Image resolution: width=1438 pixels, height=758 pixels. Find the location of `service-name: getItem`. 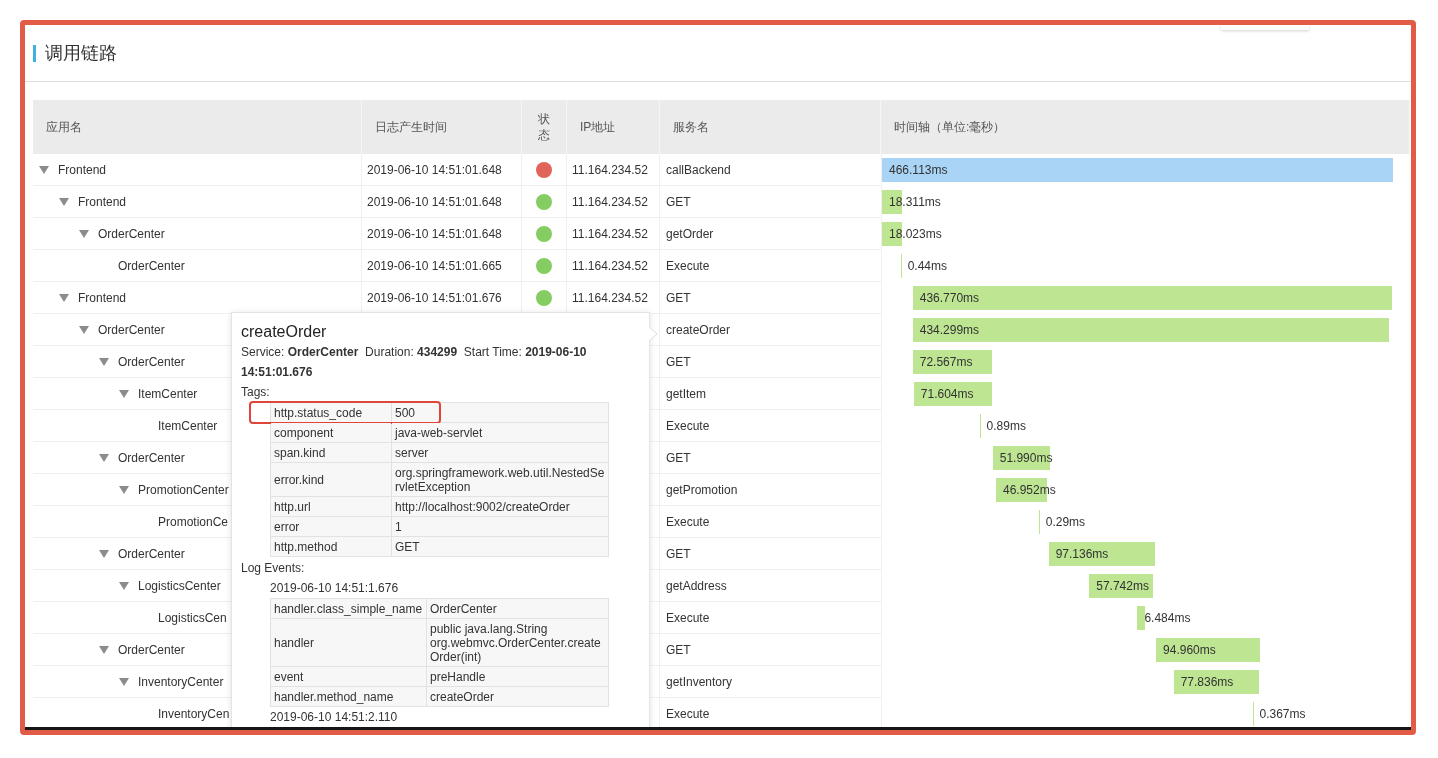

service-name: getItem is located at coordinates (686, 394).